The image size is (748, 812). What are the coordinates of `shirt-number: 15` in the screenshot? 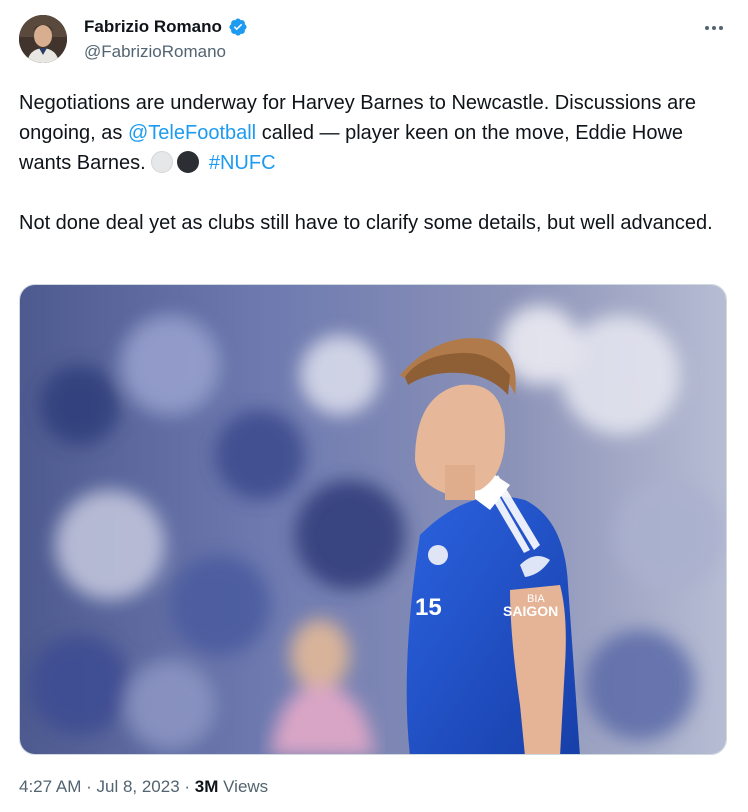 It's located at (428, 607).